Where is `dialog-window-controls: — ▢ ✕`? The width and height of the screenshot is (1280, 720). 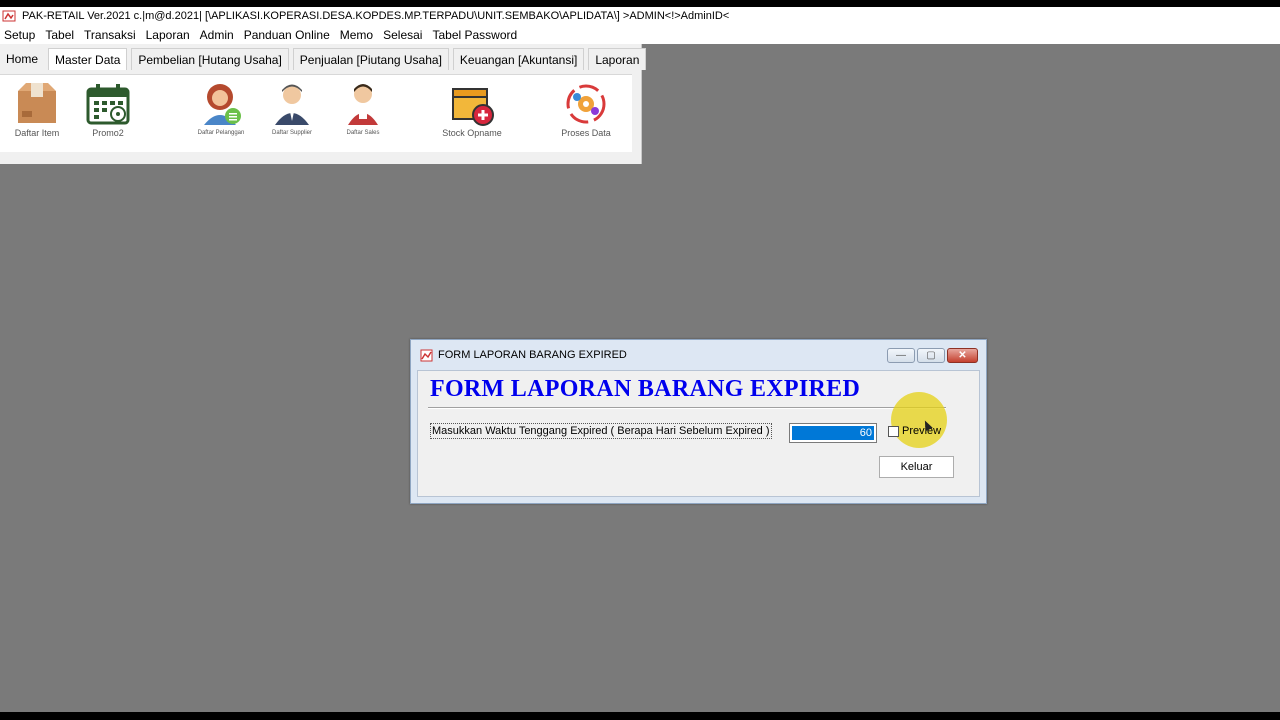 dialog-window-controls: — ▢ ✕ is located at coordinates (932, 355).